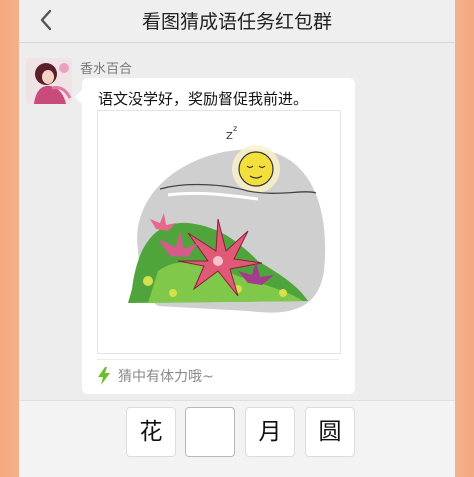  What do you see at coordinates (203, 99) in the screenshot?
I see `message-text: 语文没学好，奖励督促我前进。` at bounding box center [203, 99].